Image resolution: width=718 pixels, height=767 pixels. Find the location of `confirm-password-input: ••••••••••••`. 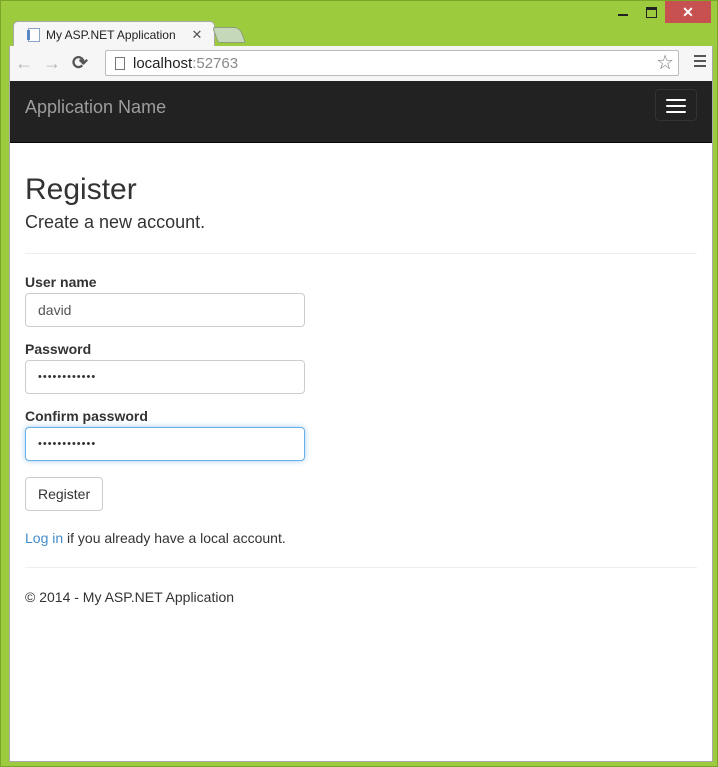

confirm-password-input: •••••••••••• is located at coordinates (165, 444).